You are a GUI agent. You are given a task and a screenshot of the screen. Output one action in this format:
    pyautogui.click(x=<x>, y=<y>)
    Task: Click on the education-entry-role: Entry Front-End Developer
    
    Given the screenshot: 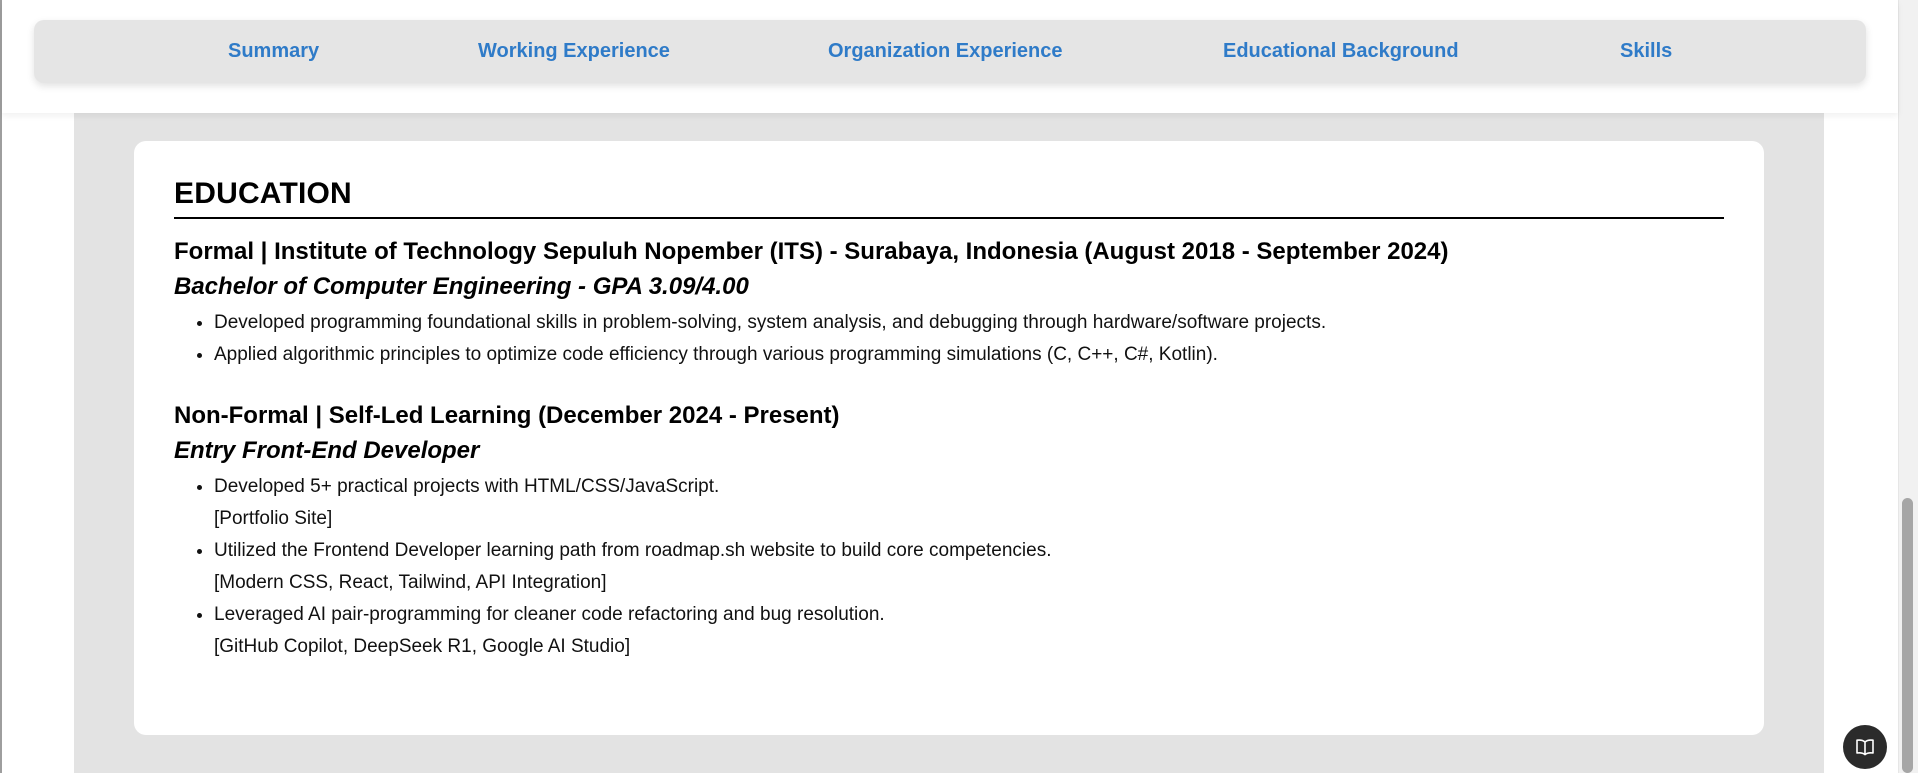 What is the action you would take?
    pyautogui.click(x=327, y=450)
    